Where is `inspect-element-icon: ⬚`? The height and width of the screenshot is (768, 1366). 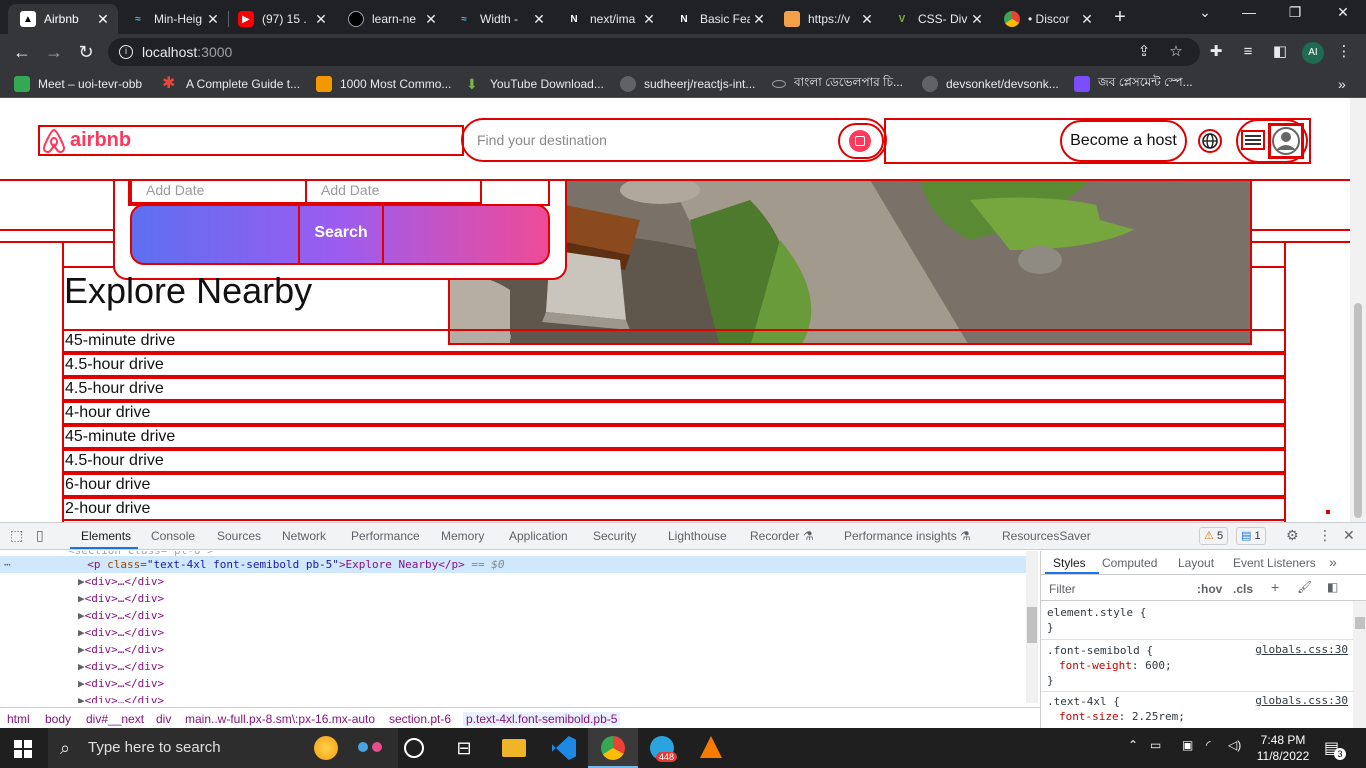
inspect-element-icon: ⬚ is located at coordinates (16, 535).